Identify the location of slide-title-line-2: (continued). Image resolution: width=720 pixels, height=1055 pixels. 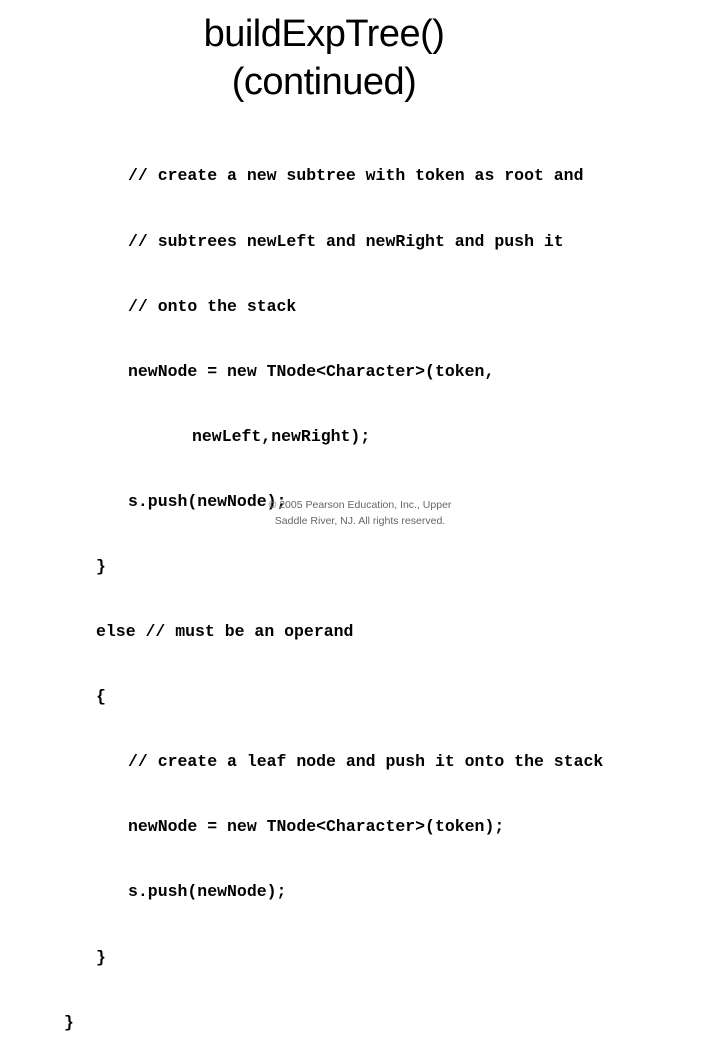
(324, 82).